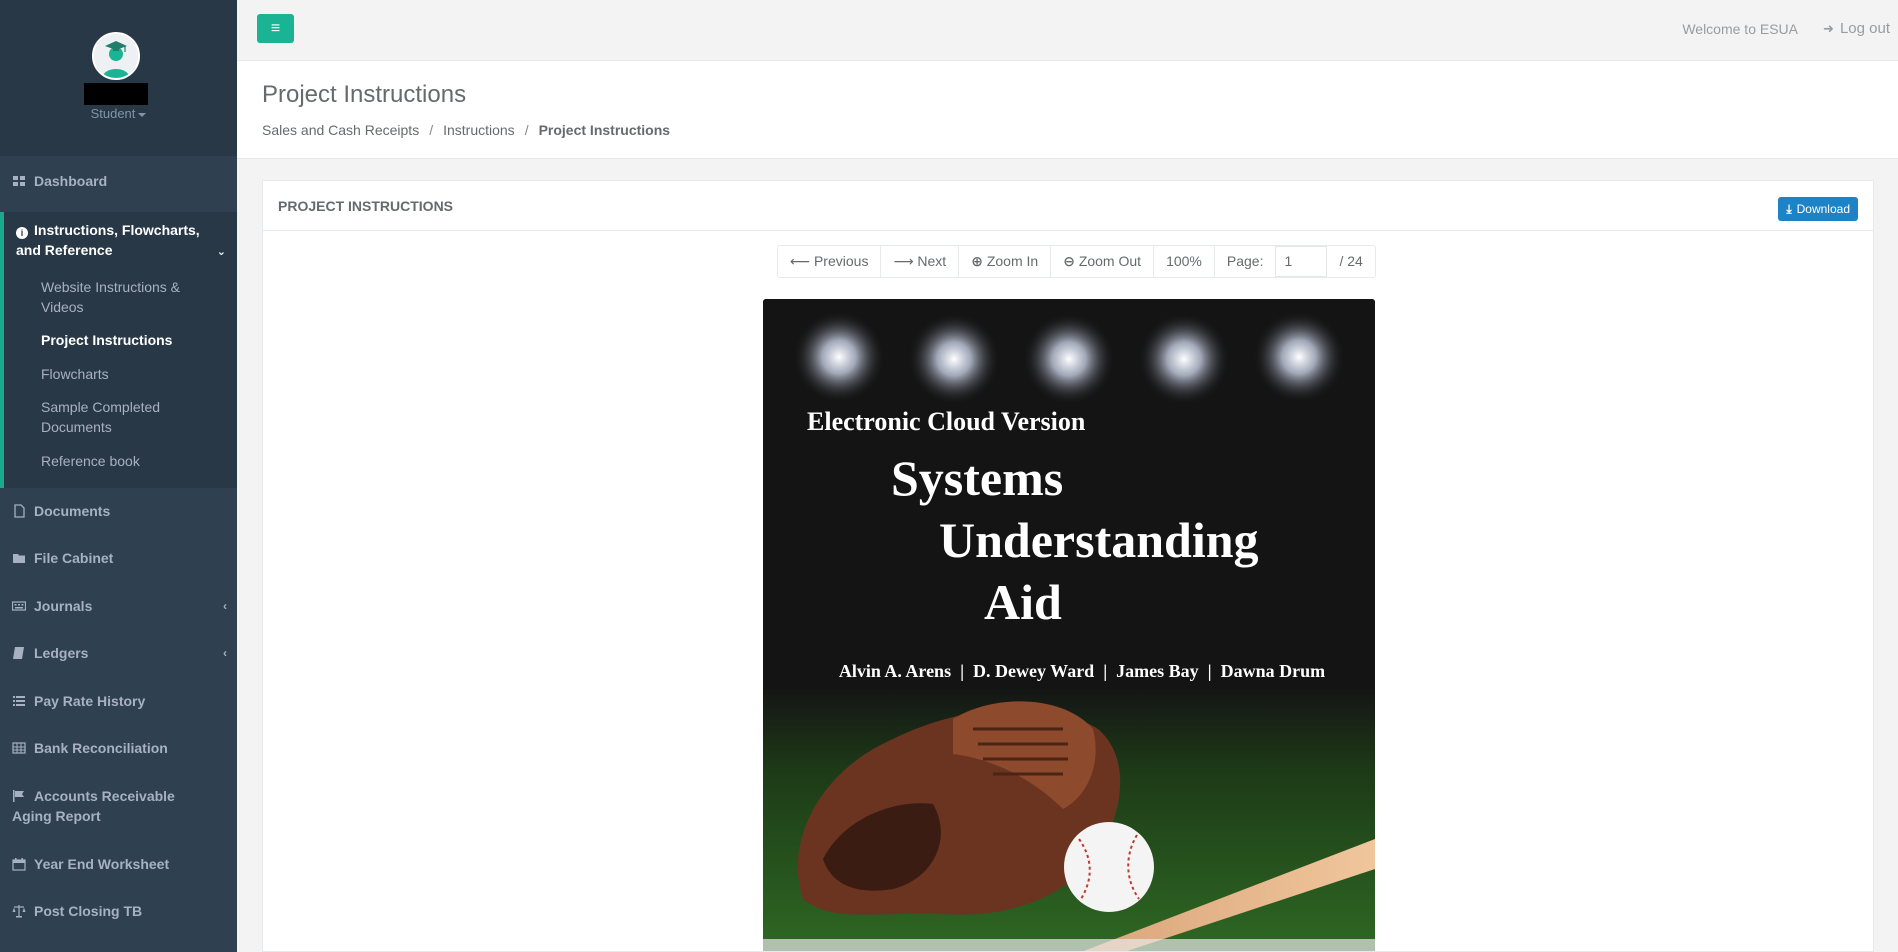 The height and width of the screenshot is (952, 1898). I want to click on cover-version-text: Electronic Cloud Version, so click(946, 421).